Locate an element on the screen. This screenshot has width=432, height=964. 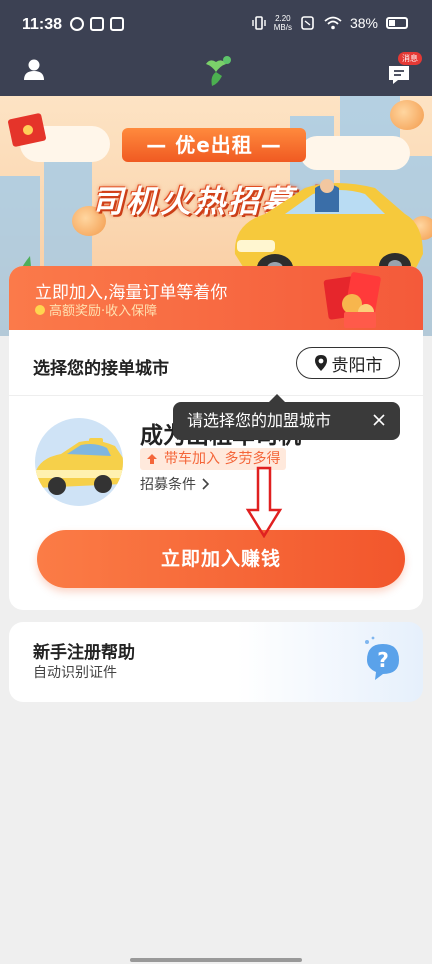
conditions-link: 招募条件 is located at coordinates (175, 484).